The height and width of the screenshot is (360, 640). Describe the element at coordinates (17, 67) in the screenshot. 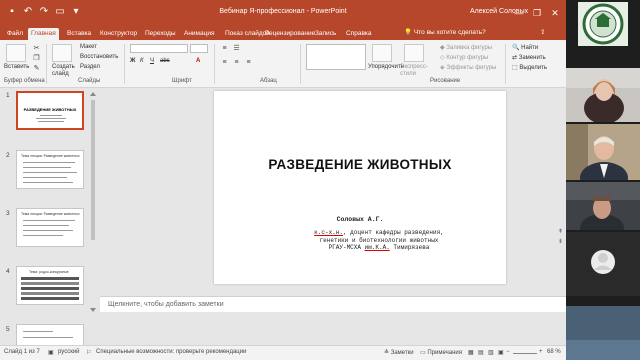

I see `paste-label: Вставить` at that location.